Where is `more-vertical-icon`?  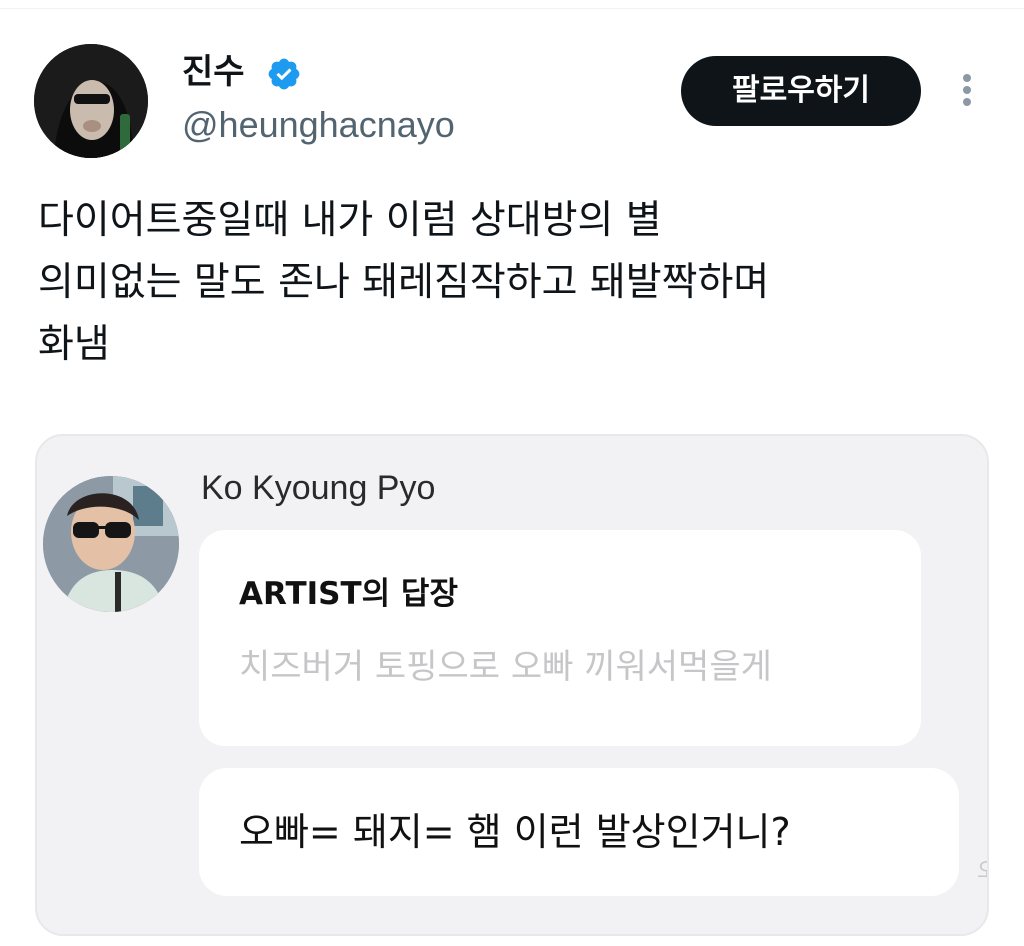 more-vertical-icon is located at coordinates (967, 90).